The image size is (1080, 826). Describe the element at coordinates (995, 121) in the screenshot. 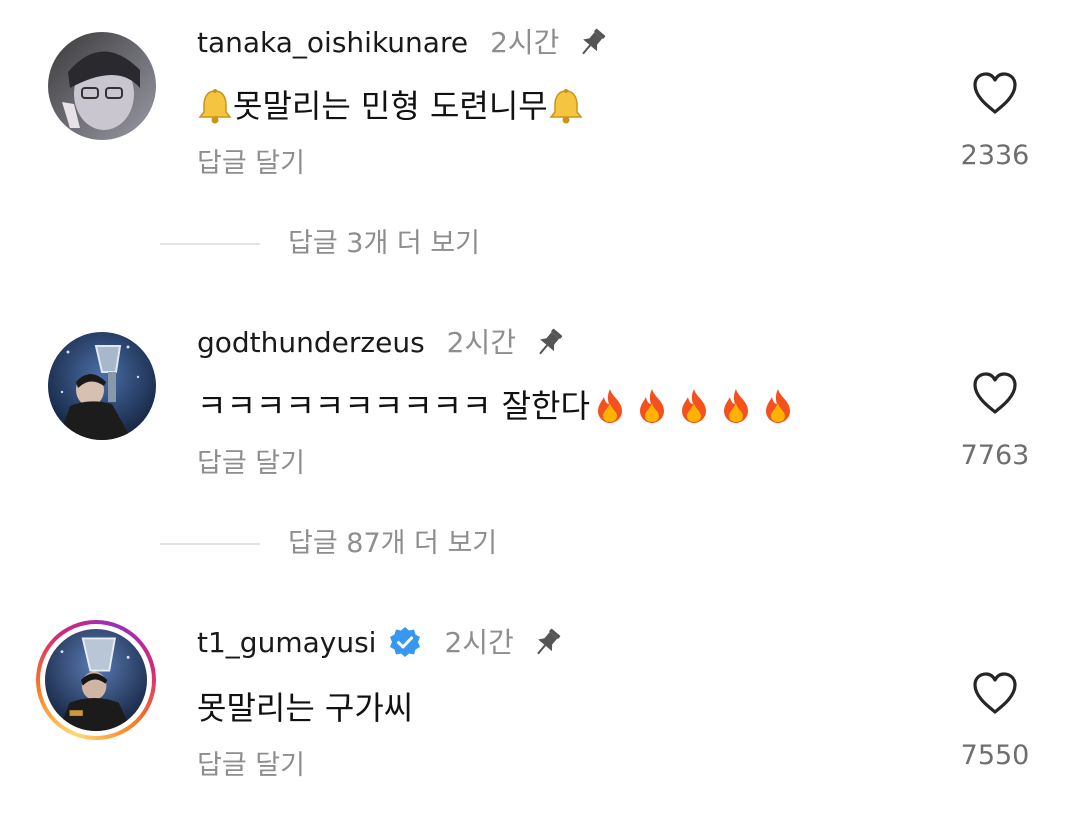

I see `like-control: 2336` at that location.